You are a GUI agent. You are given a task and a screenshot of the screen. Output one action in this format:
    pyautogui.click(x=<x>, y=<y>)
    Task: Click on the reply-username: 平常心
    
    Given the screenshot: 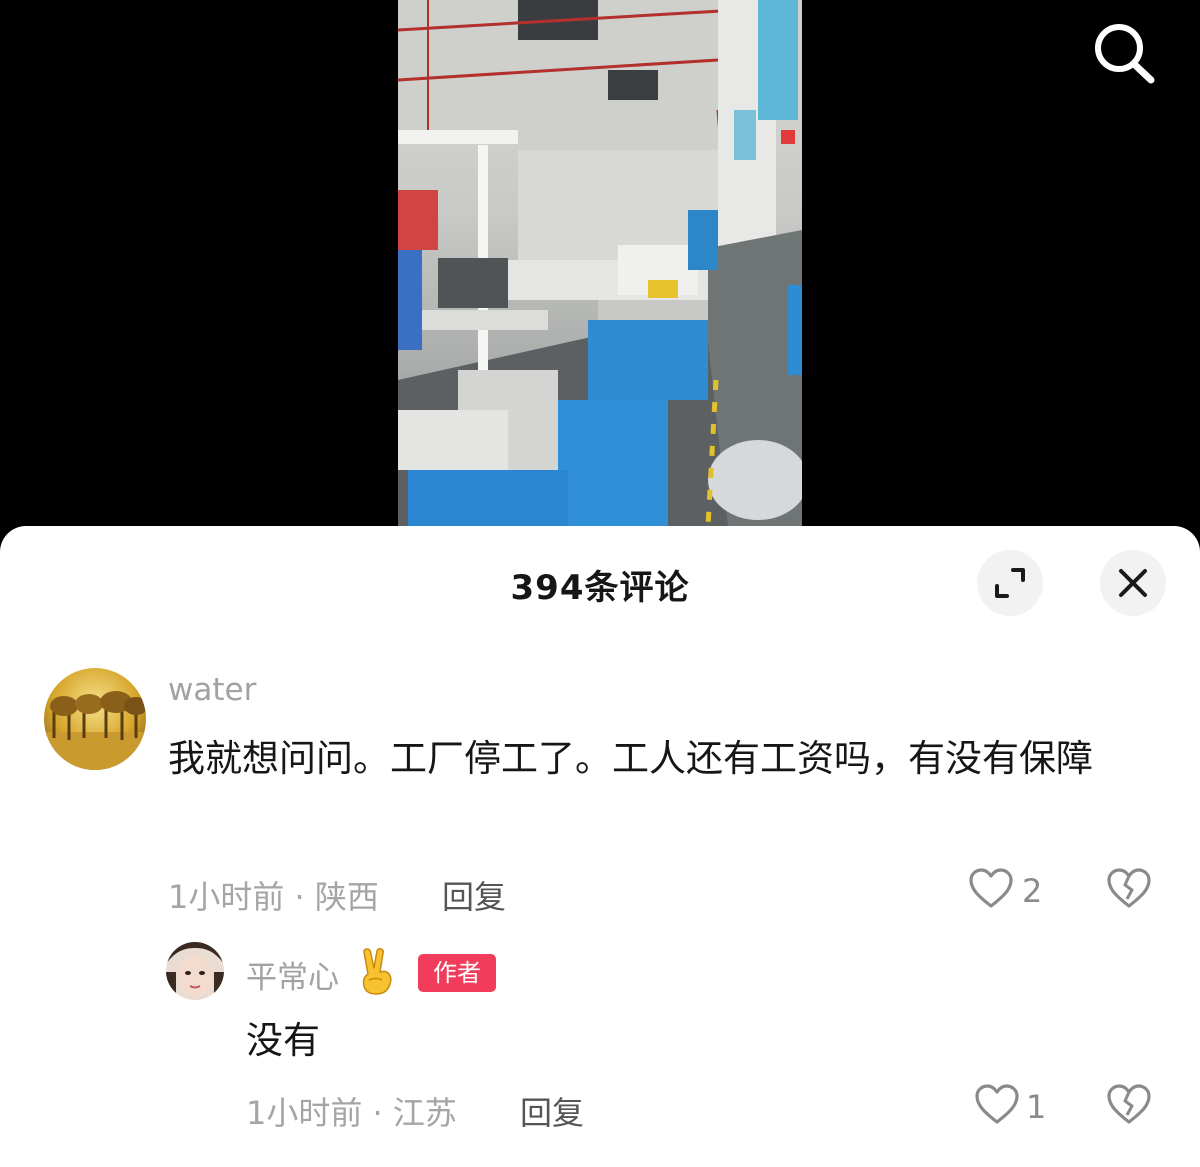 What is the action you would take?
    pyautogui.click(x=292, y=974)
    